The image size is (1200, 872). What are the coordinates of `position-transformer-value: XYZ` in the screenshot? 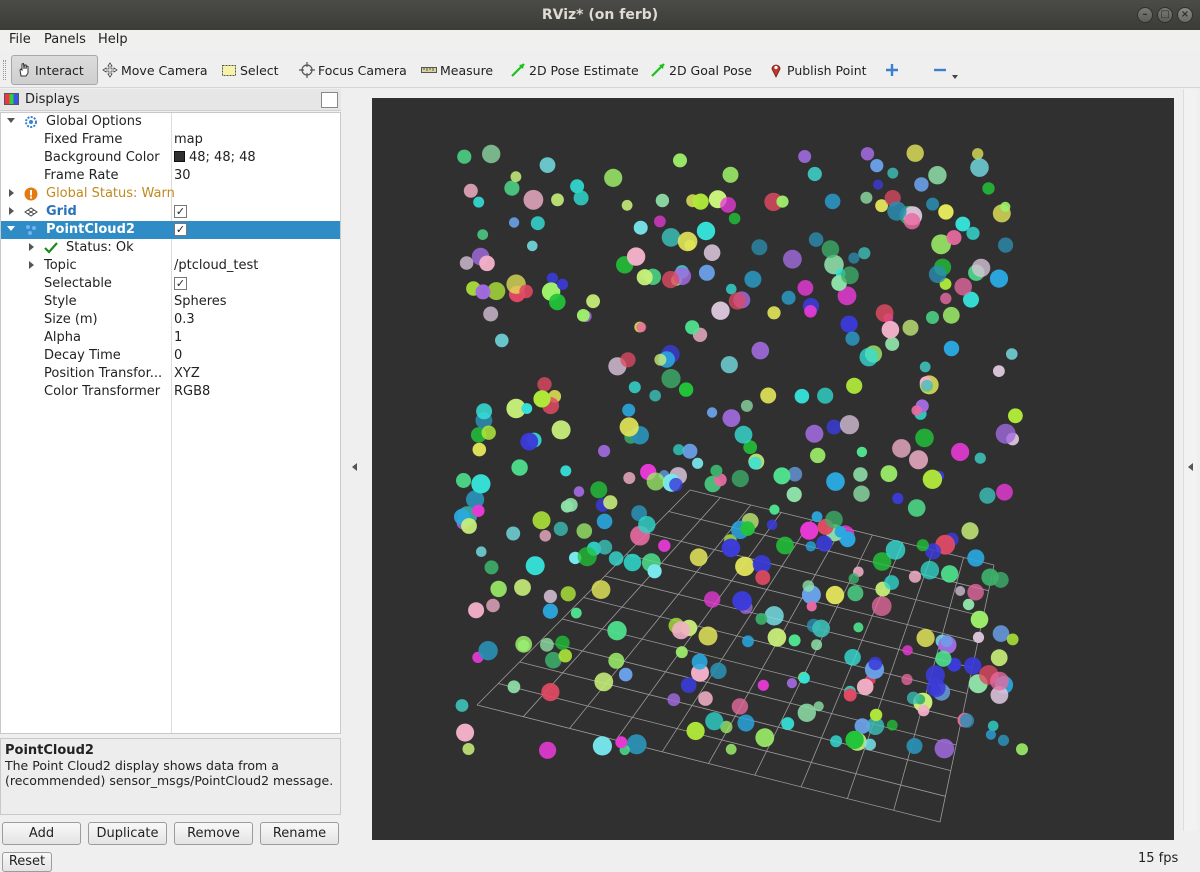 It's located at (187, 373).